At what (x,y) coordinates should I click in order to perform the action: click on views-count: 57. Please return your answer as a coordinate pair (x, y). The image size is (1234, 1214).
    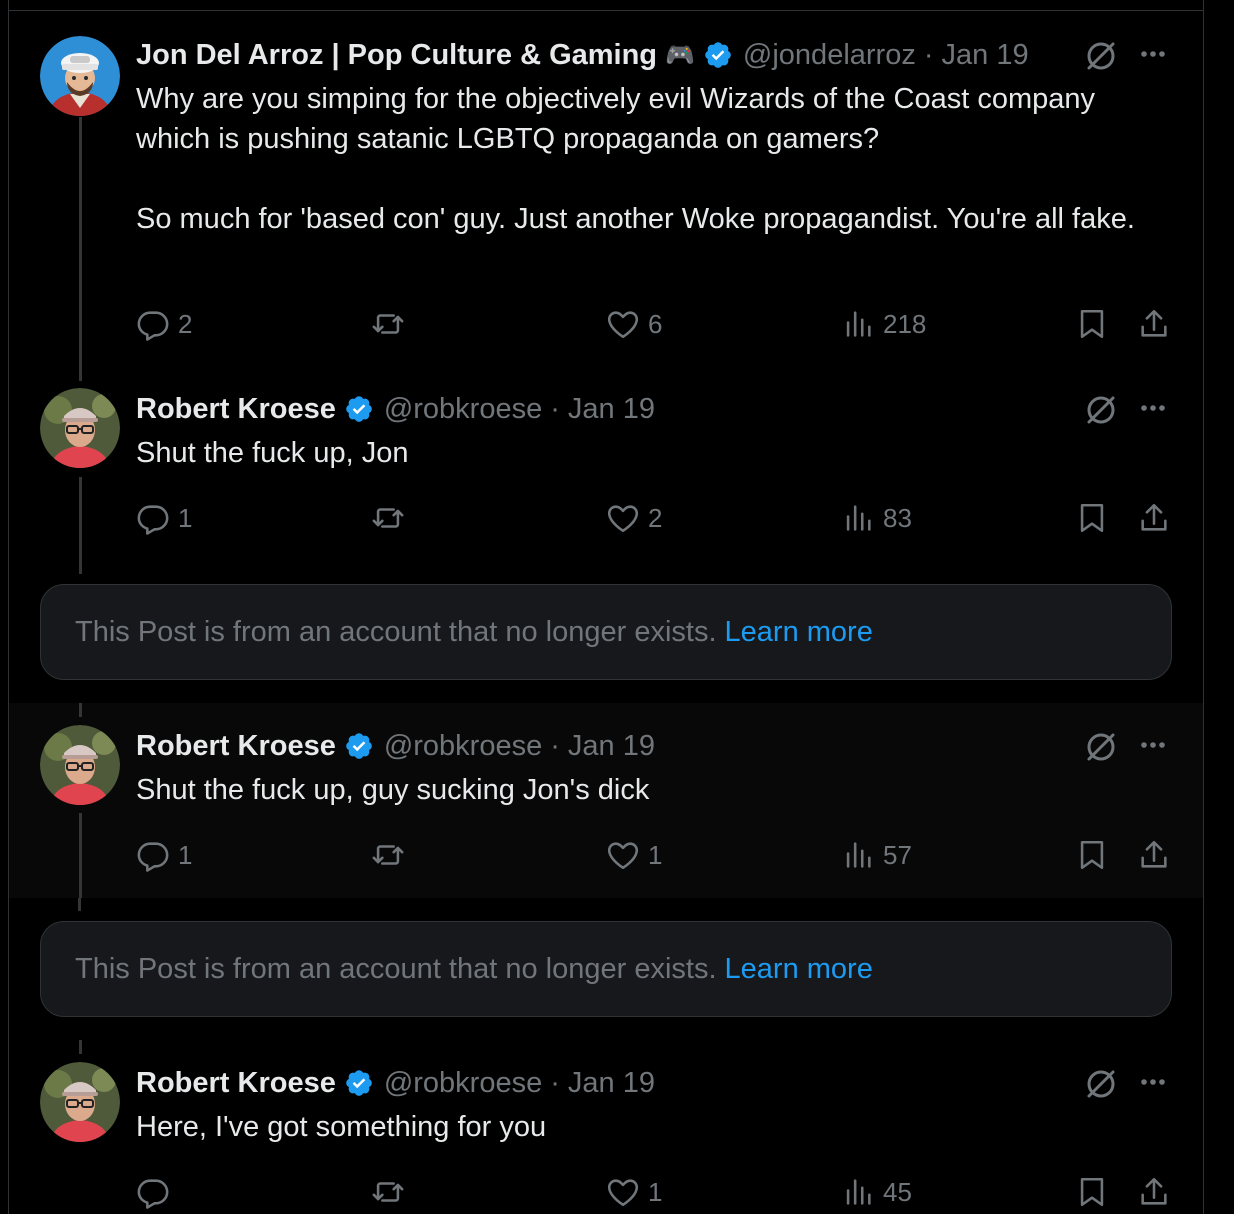
    Looking at the image, I should click on (897, 854).